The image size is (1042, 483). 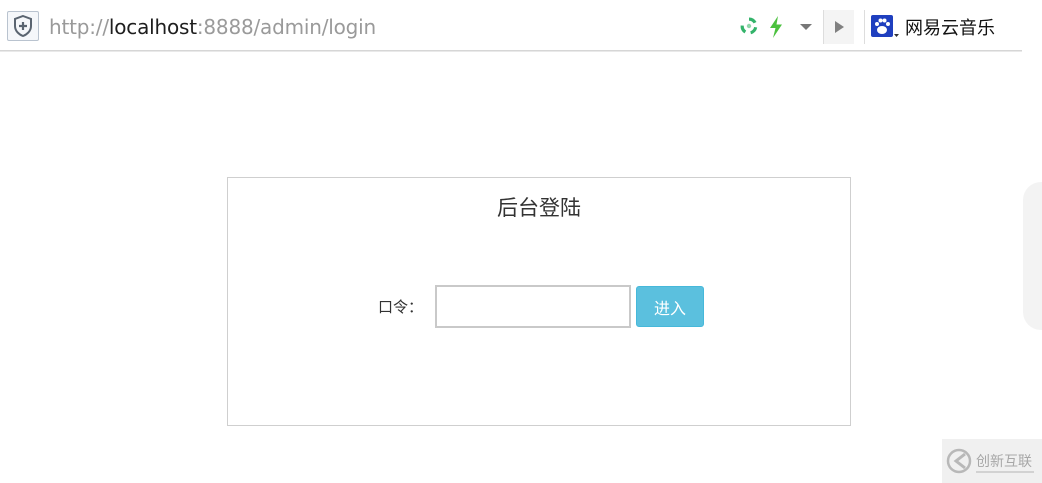 I want to click on search-engine-selector: 网易云音乐, so click(x=943, y=27).